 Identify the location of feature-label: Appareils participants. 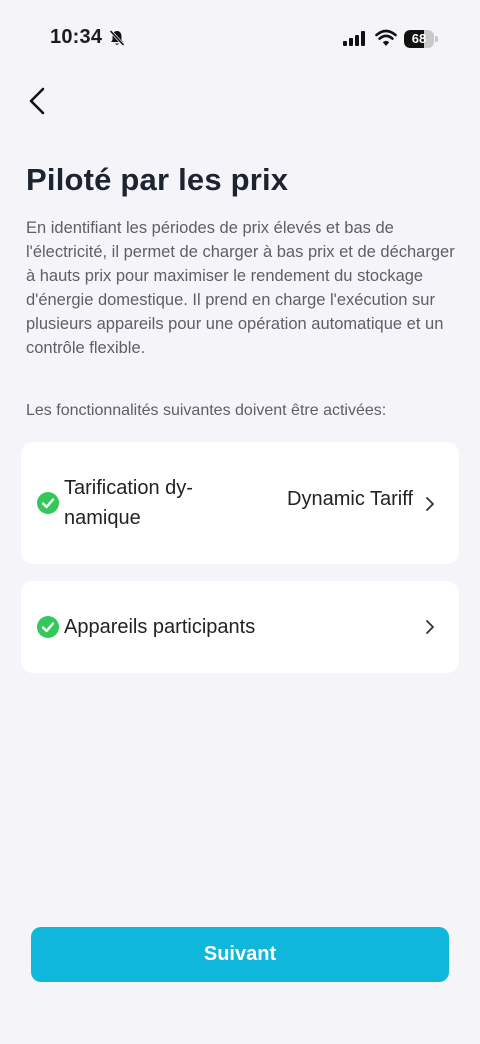
(160, 627).